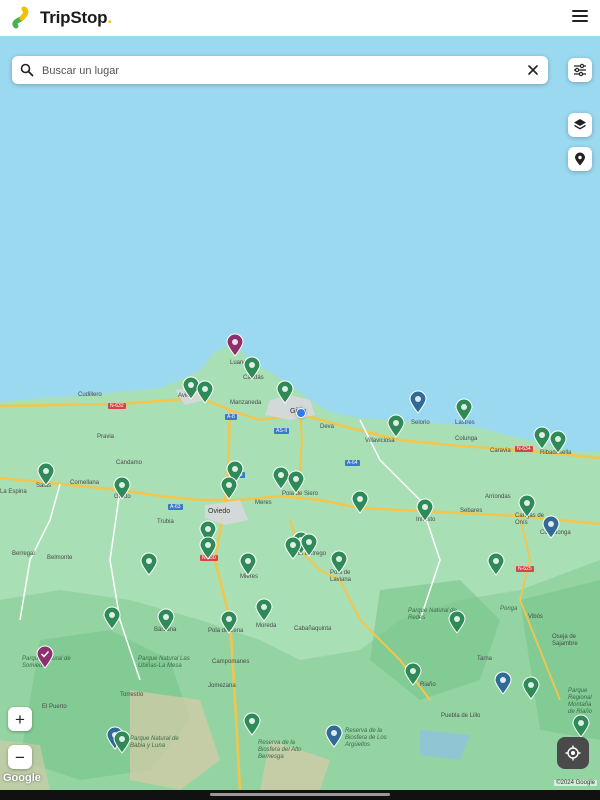 The height and width of the screenshot is (800, 600). Describe the element at coordinates (533, 70) in the screenshot. I see `close-icon` at that location.